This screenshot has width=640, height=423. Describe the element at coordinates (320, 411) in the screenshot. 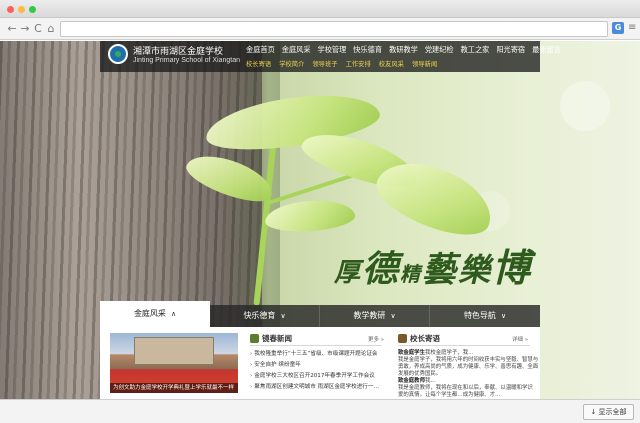

I see `download-bar: ↓ 显示全部` at that location.